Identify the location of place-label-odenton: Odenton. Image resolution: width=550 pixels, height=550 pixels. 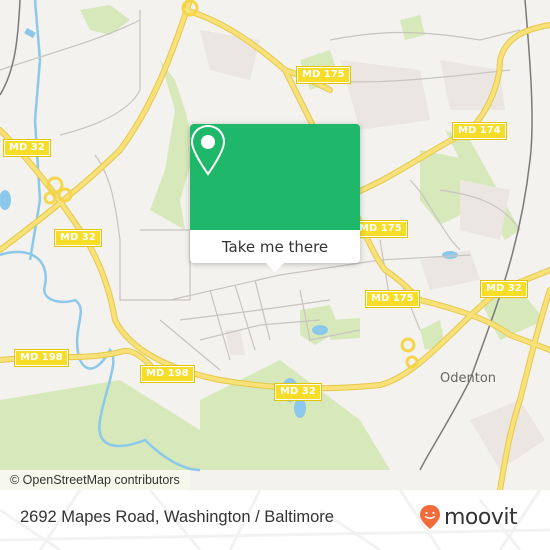
(468, 378).